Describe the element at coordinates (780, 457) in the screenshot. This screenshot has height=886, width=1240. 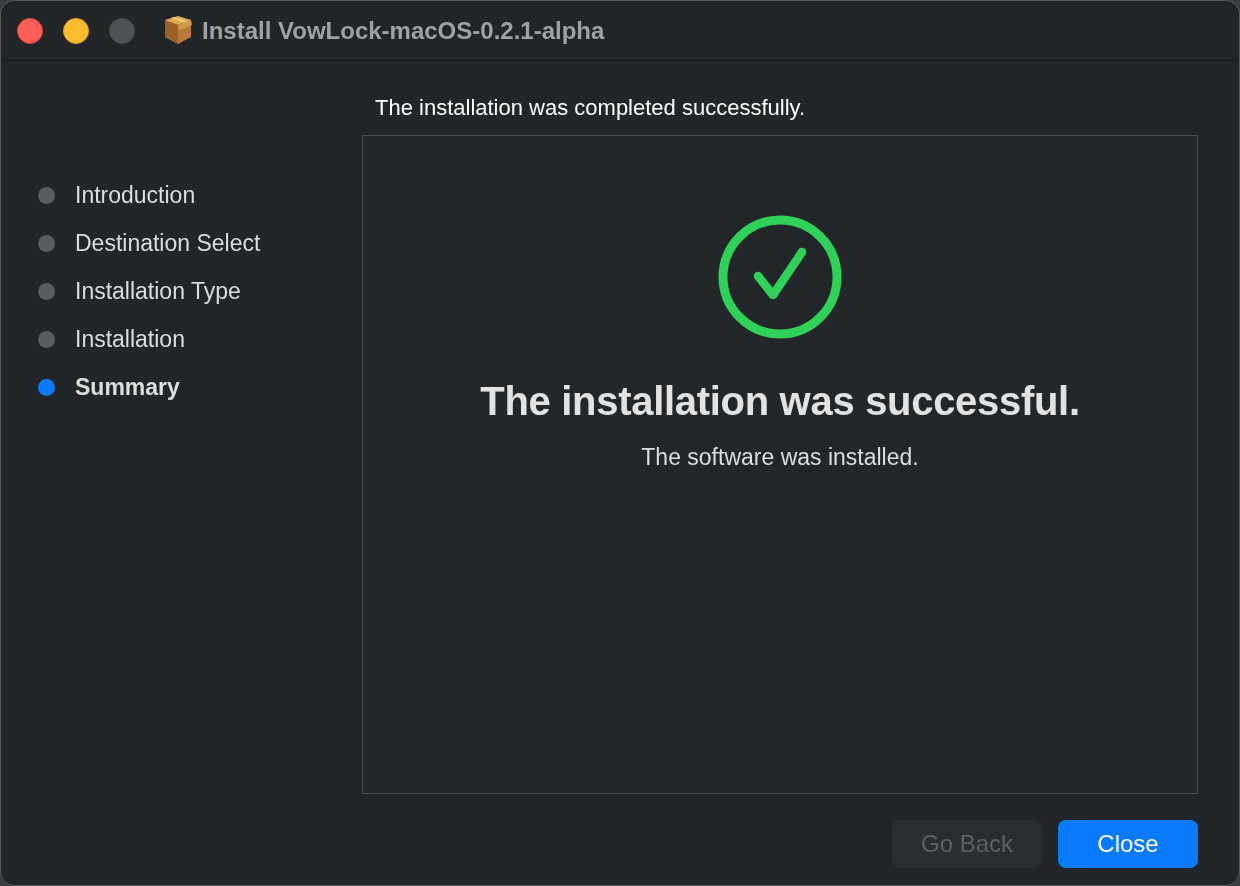
I see `success-message: The software was installed.` at that location.